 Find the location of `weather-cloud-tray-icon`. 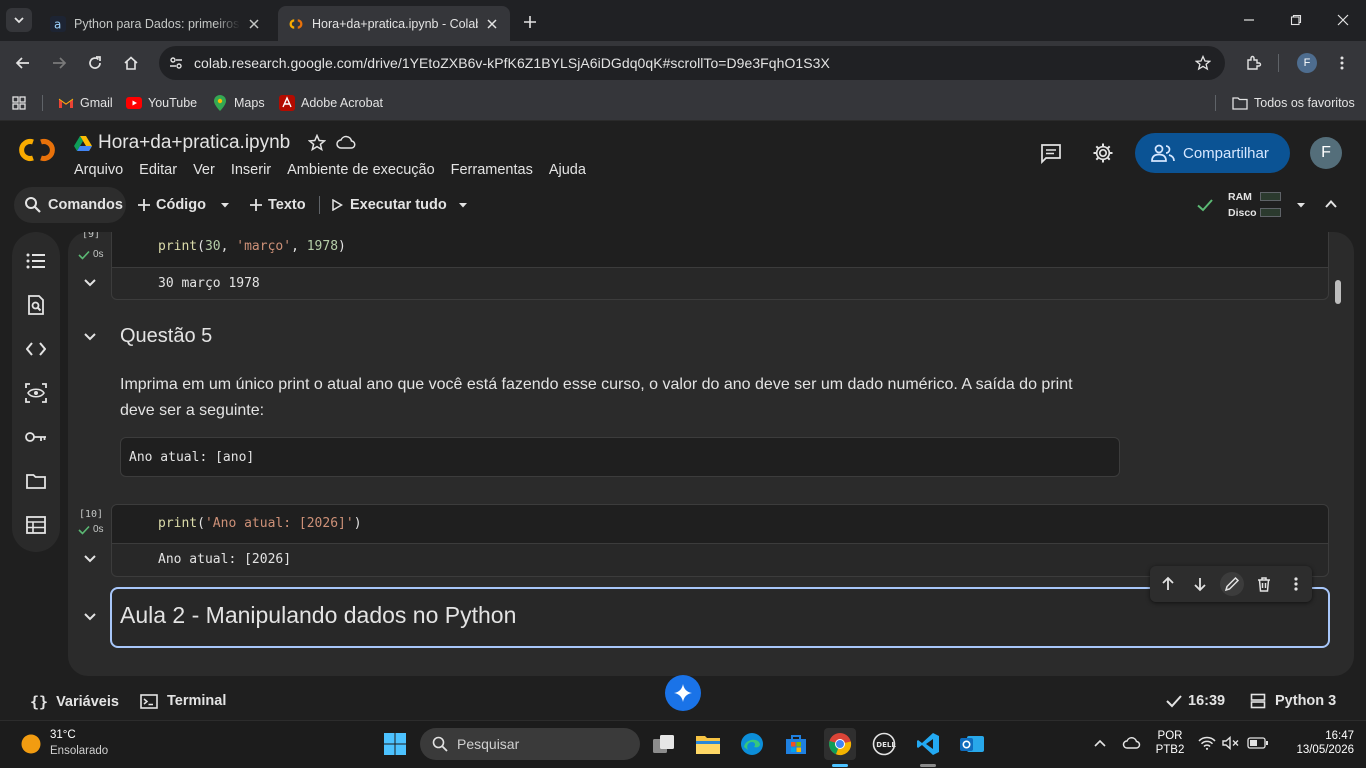

weather-cloud-tray-icon is located at coordinates (1132, 743).